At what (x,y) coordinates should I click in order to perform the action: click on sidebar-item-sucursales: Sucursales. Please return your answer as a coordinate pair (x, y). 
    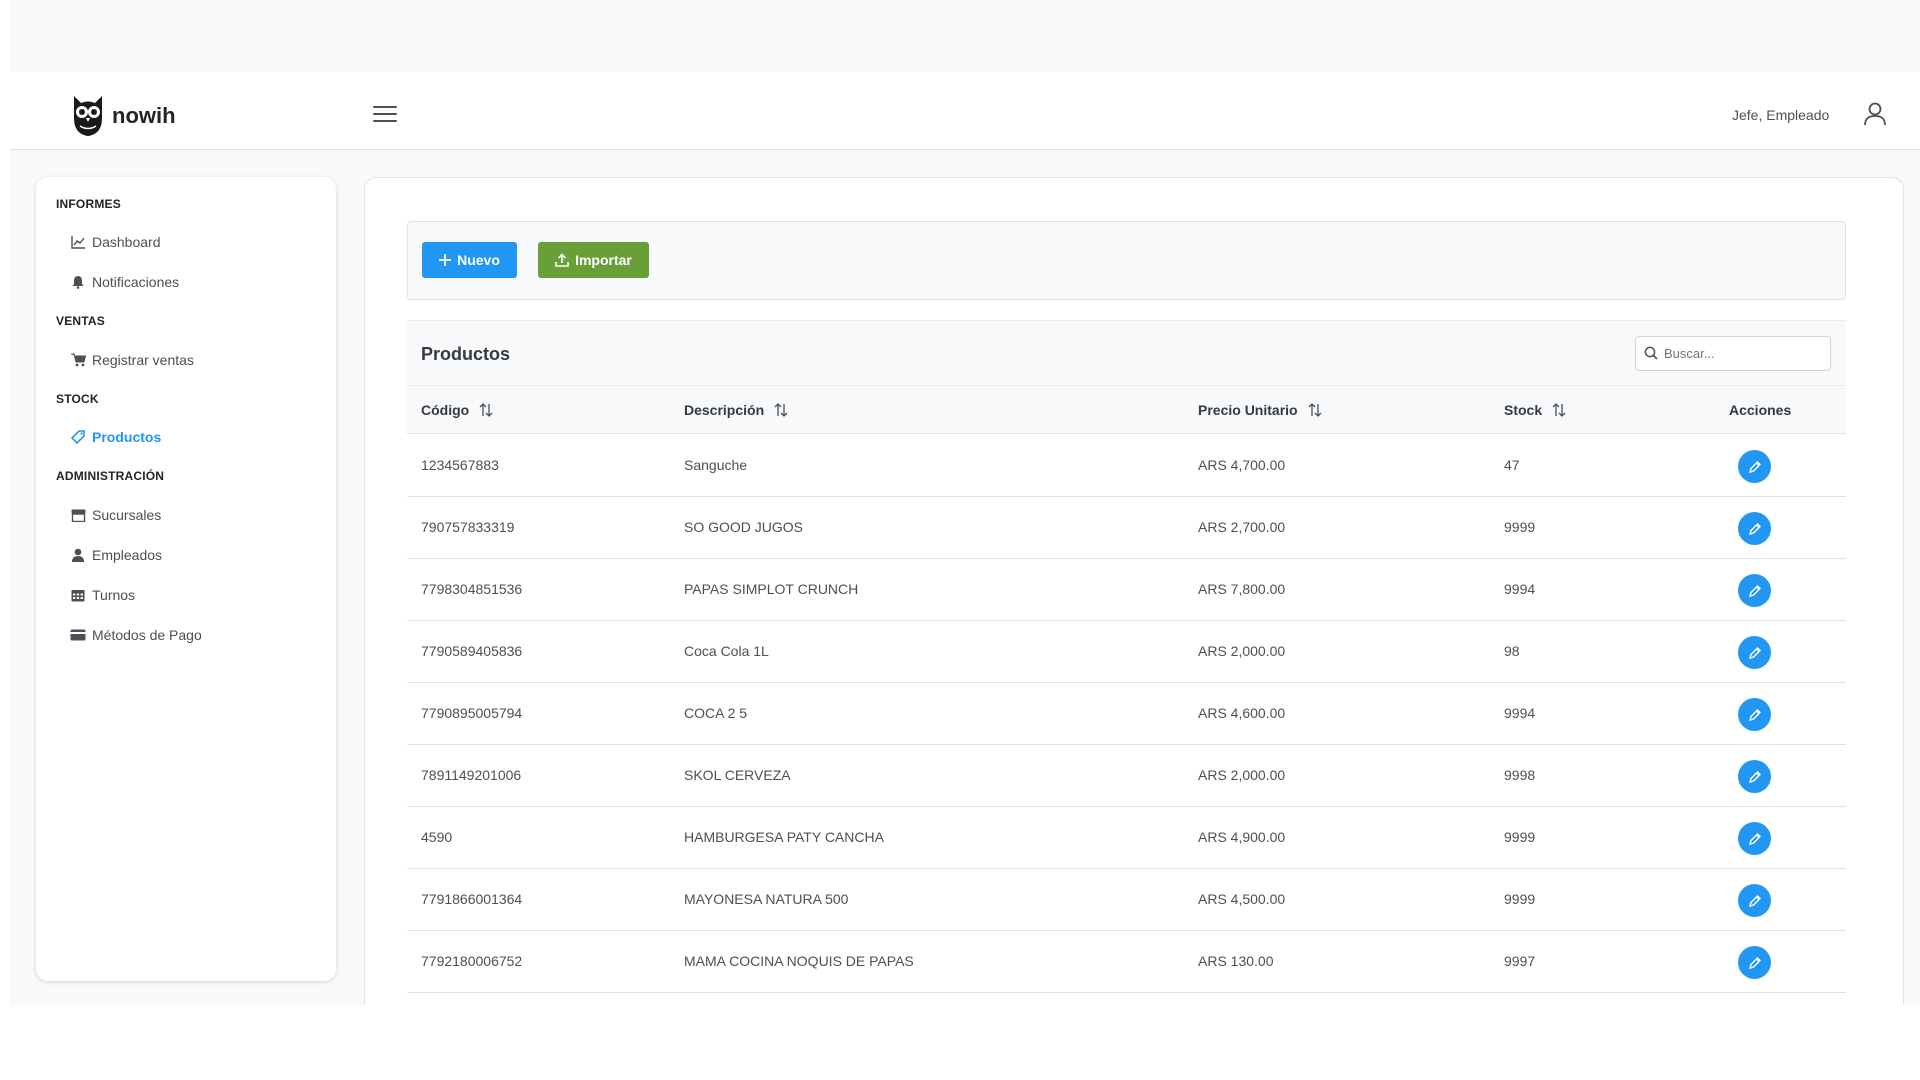
    Looking at the image, I should click on (115, 515).